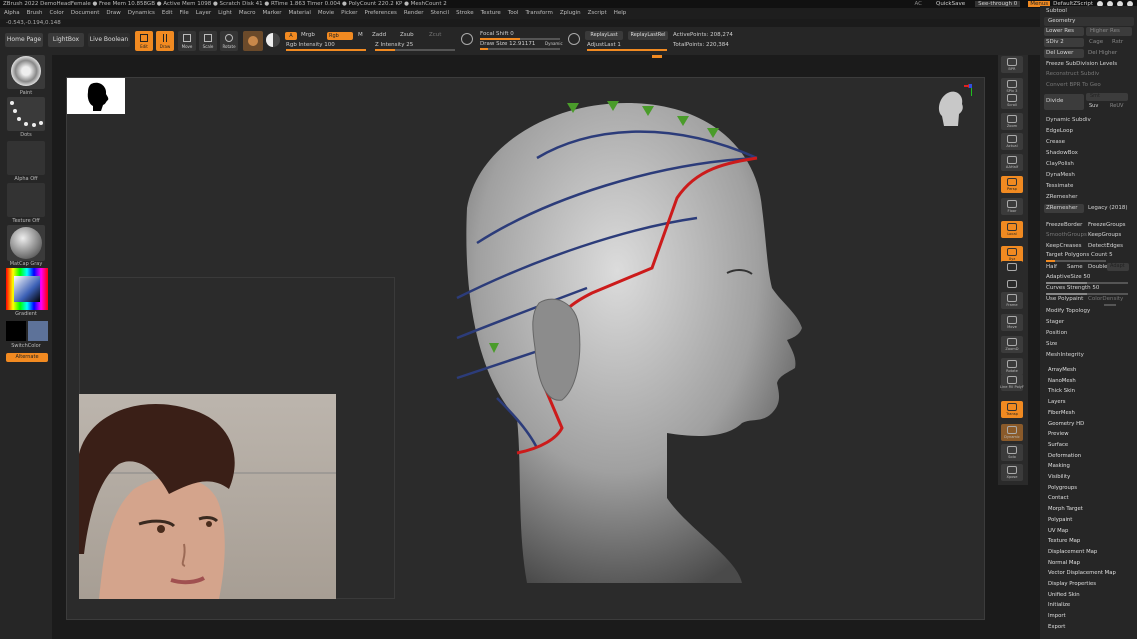 Image resolution: width=1137 pixels, height=639 pixels. Describe the element at coordinates (465, 13) in the screenshot. I see `menu-stroke: Stroke` at that location.